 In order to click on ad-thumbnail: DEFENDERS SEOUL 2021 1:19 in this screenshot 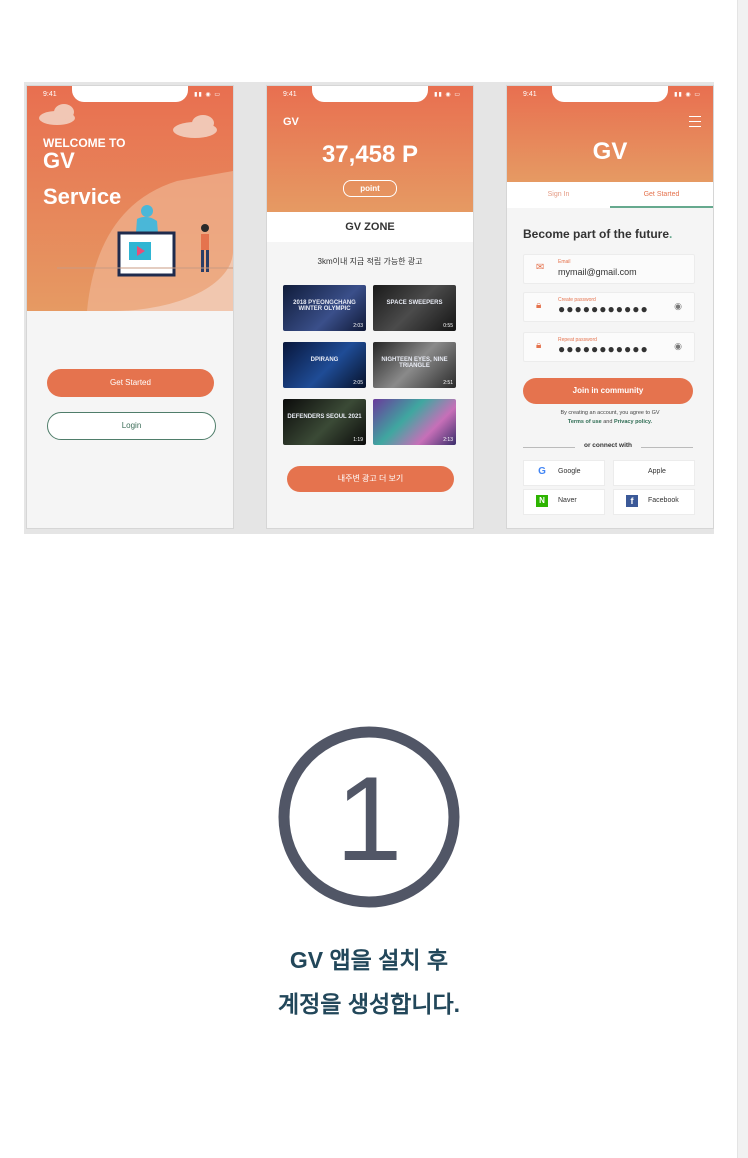, I will do `click(324, 422)`.